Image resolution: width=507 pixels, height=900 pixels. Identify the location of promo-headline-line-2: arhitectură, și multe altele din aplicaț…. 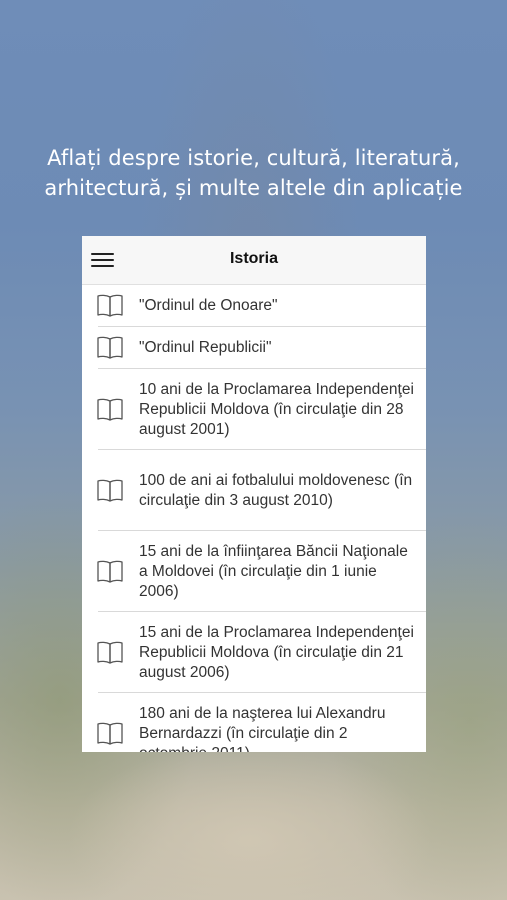
(253, 188).